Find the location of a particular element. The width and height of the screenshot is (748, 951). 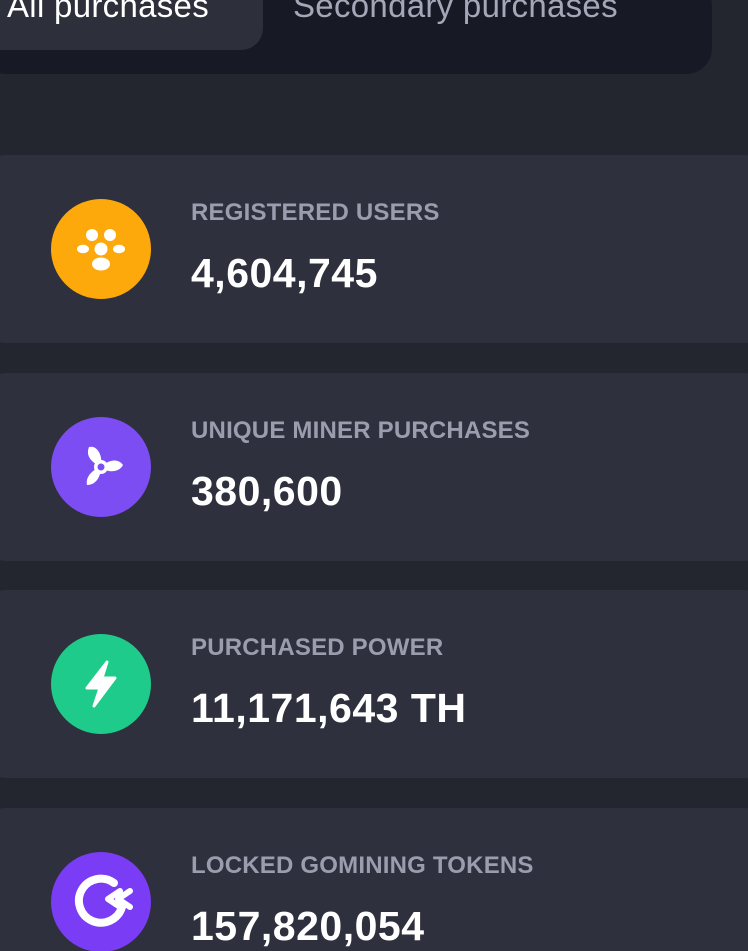

stat-value: 11,171,643 TH is located at coordinates (329, 708).